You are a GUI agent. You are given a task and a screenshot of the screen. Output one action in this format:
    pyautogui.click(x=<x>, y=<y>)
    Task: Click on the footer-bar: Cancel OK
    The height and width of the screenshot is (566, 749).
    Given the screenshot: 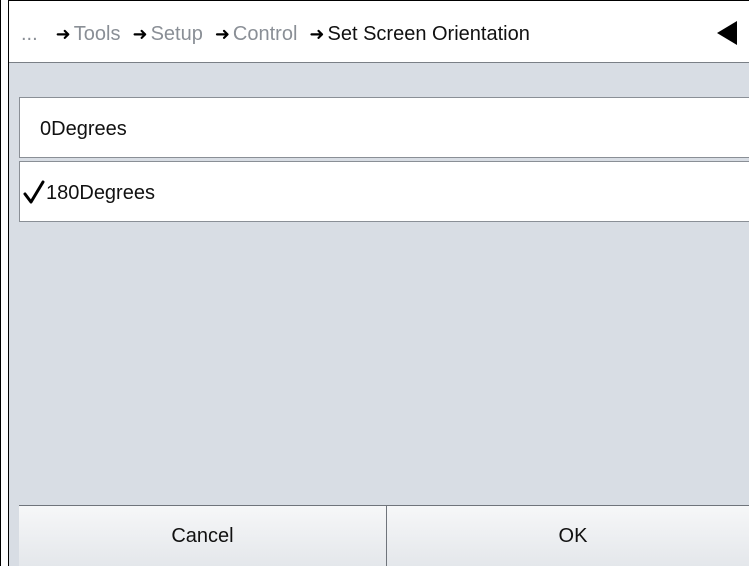 What is the action you would take?
    pyautogui.click(x=384, y=535)
    